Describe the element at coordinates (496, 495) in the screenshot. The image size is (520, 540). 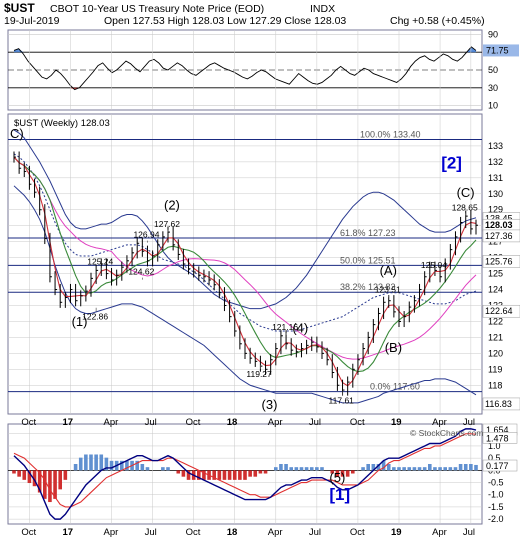
I see `macd-tick-label: -1.0` at that location.